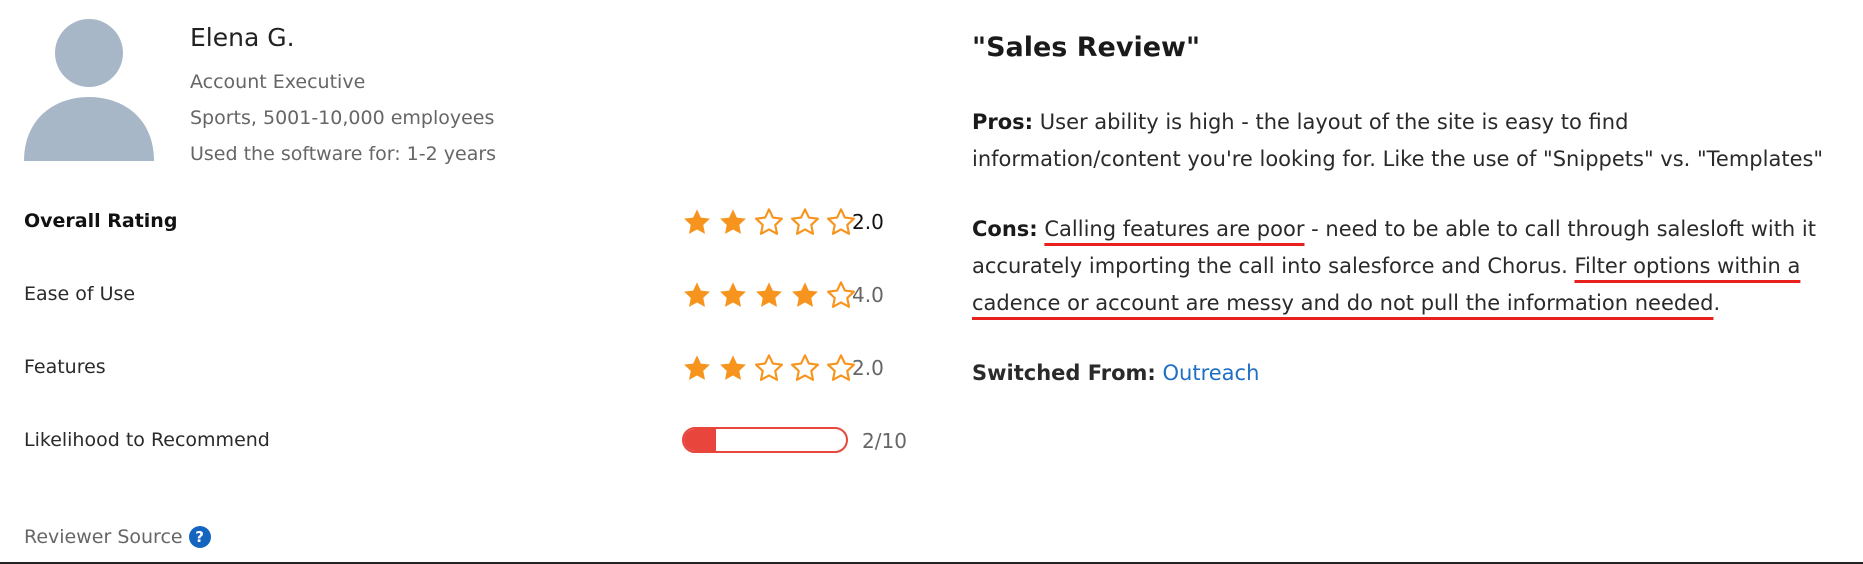 Image resolution: width=1863 pixels, height=564 pixels. What do you see at coordinates (700, 440) in the screenshot?
I see `recommend-bar-fill` at bounding box center [700, 440].